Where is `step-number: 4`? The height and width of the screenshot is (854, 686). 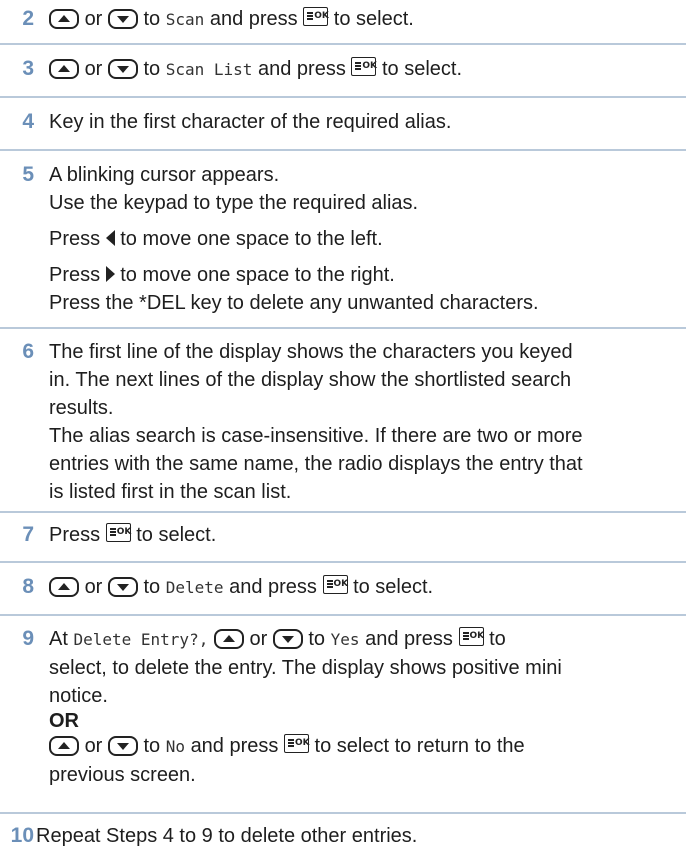 step-number: 4 is located at coordinates (28, 121).